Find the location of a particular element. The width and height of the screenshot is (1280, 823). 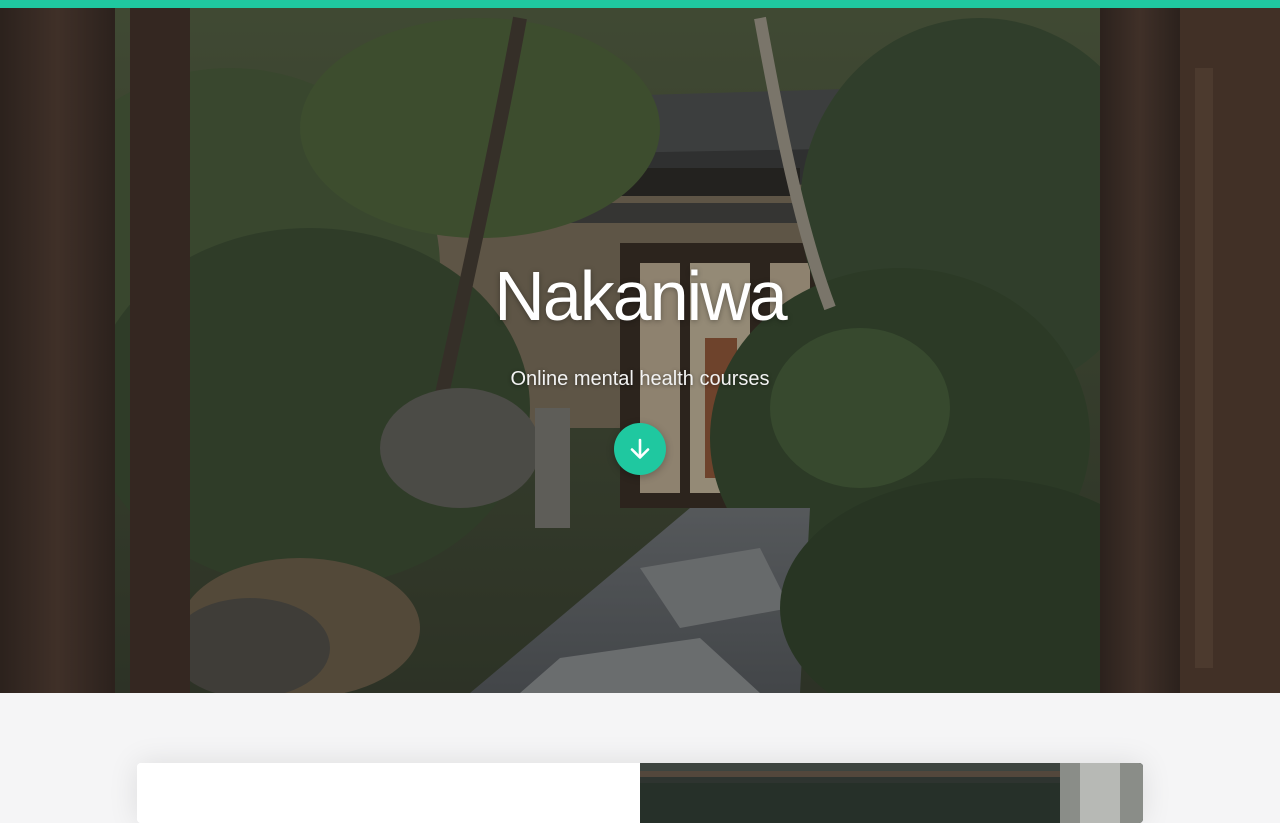

arrow-down-icon is located at coordinates (640, 448).